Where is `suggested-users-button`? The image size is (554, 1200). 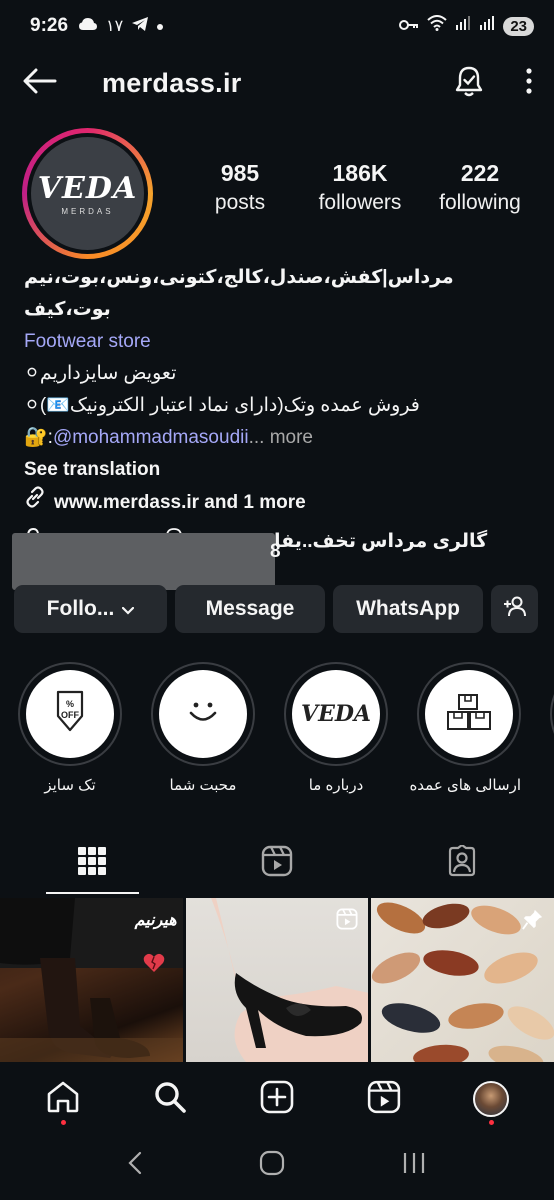 suggested-users-button is located at coordinates (514, 609).